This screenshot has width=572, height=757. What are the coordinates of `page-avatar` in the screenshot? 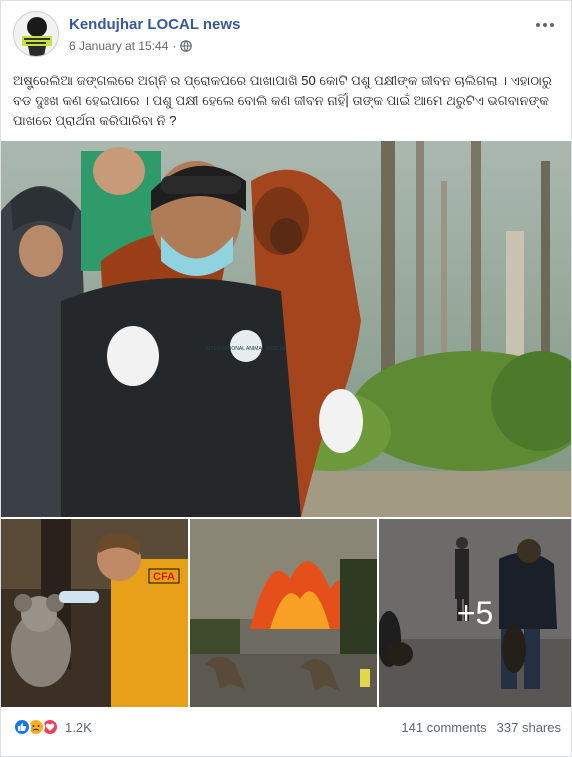 It's located at (36, 34).